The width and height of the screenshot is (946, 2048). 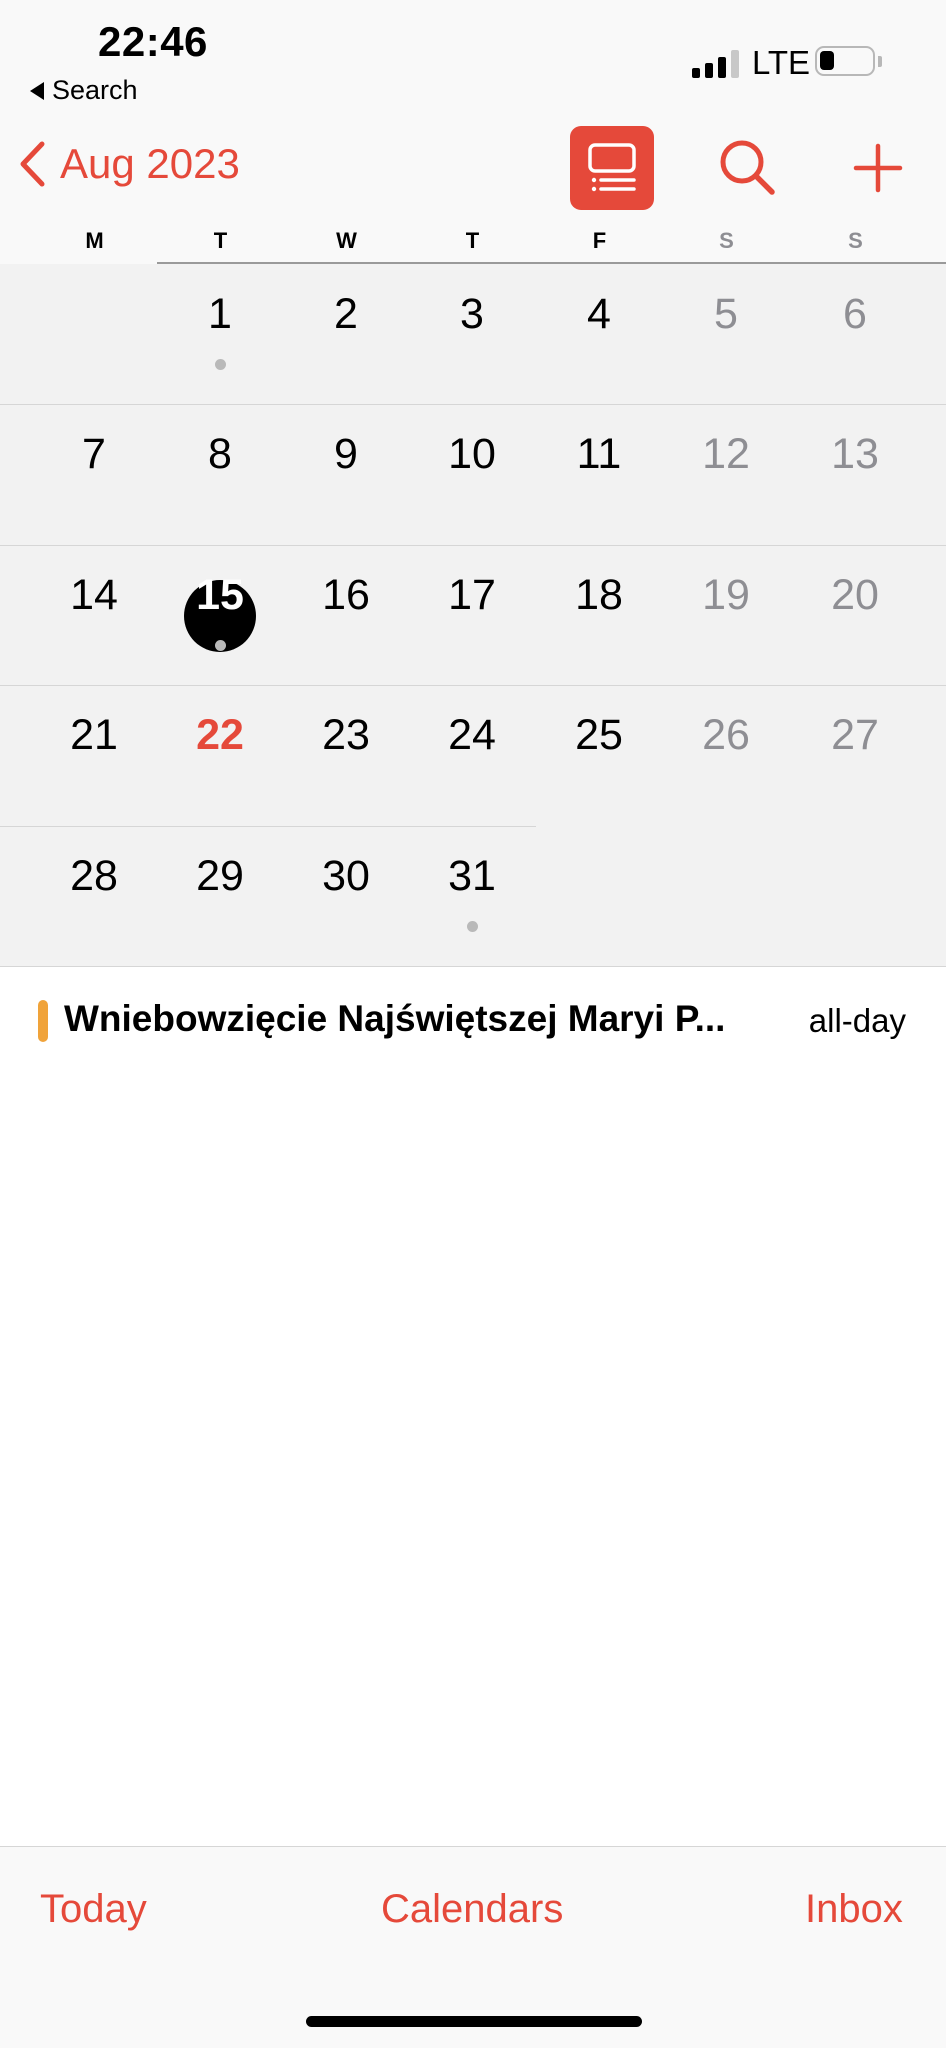 I want to click on calendar-day: 16, so click(x=346, y=595).